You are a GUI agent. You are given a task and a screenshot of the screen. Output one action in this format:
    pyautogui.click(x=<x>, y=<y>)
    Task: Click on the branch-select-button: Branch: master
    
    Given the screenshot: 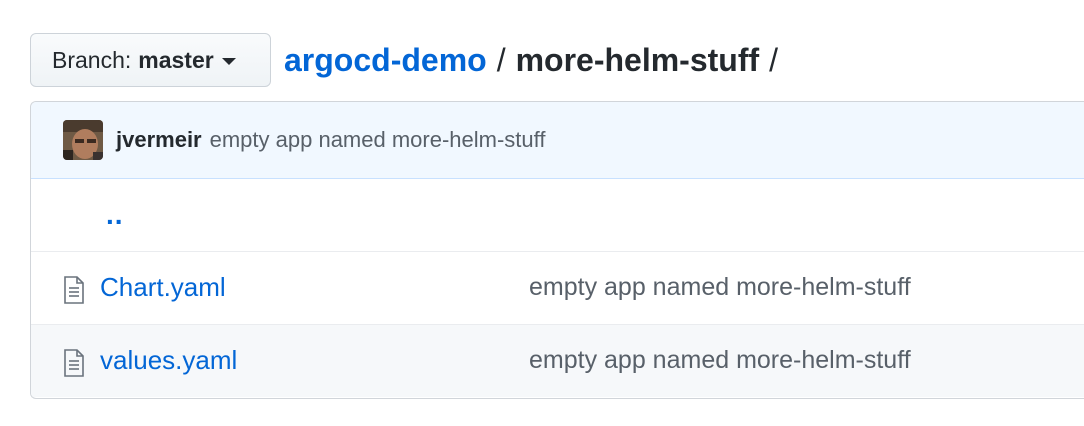 What is the action you would take?
    pyautogui.click(x=150, y=60)
    